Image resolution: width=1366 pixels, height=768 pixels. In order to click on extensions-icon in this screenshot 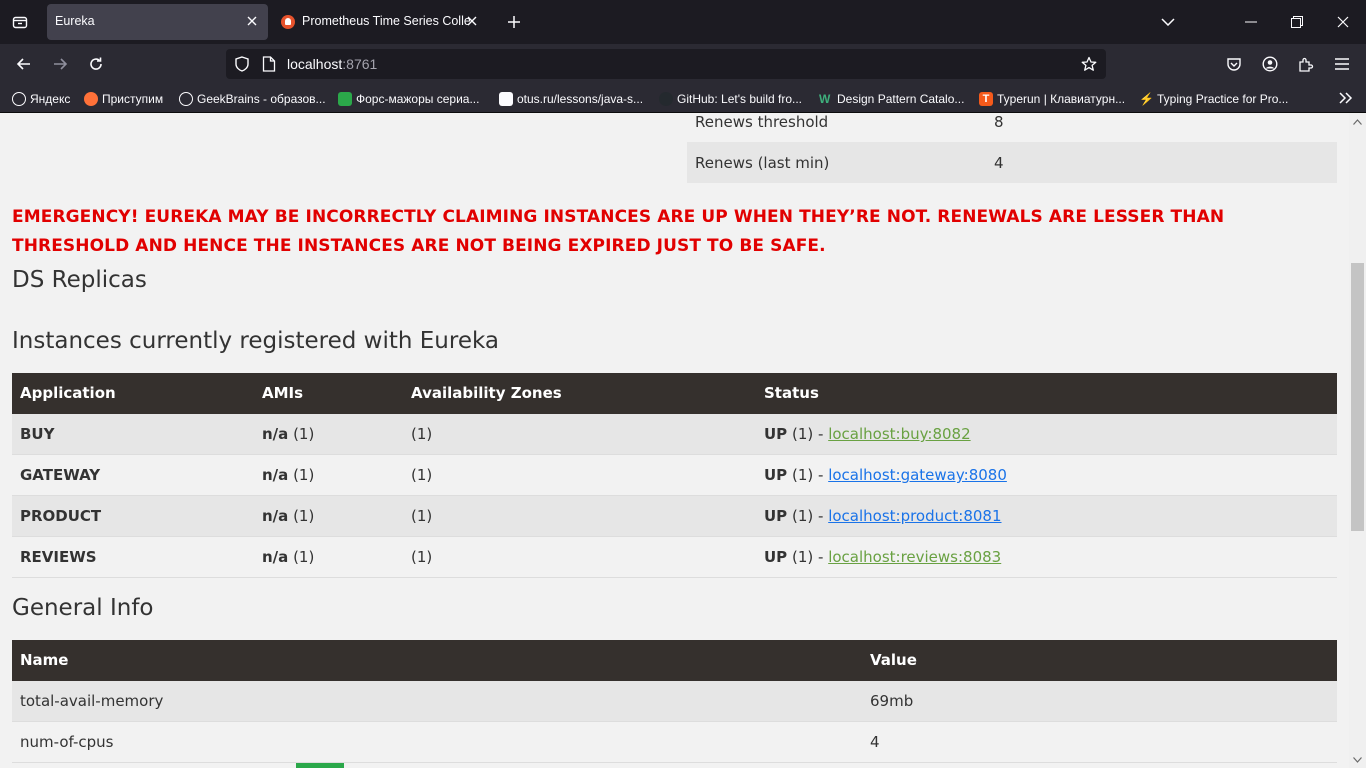, I will do `click(1306, 64)`.